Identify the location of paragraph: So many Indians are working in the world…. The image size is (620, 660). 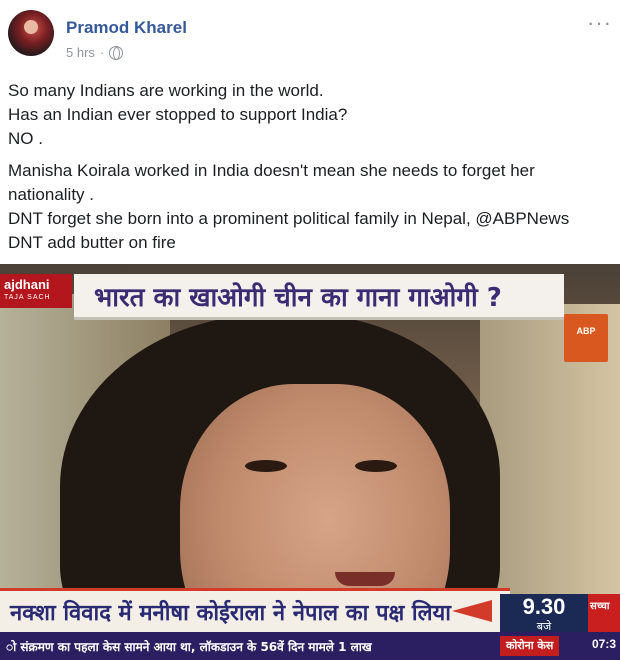
(310, 115).